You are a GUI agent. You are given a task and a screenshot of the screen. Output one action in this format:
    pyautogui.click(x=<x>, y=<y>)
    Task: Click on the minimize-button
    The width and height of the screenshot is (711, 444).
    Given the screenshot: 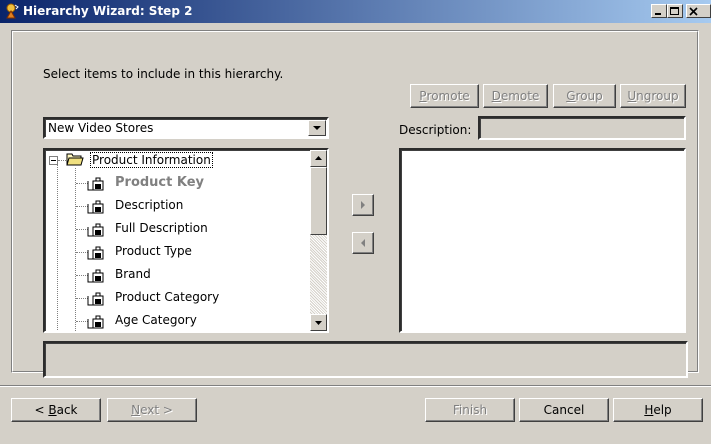 What is the action you would take?
    pyautogui.click(x=659, y=11)
    